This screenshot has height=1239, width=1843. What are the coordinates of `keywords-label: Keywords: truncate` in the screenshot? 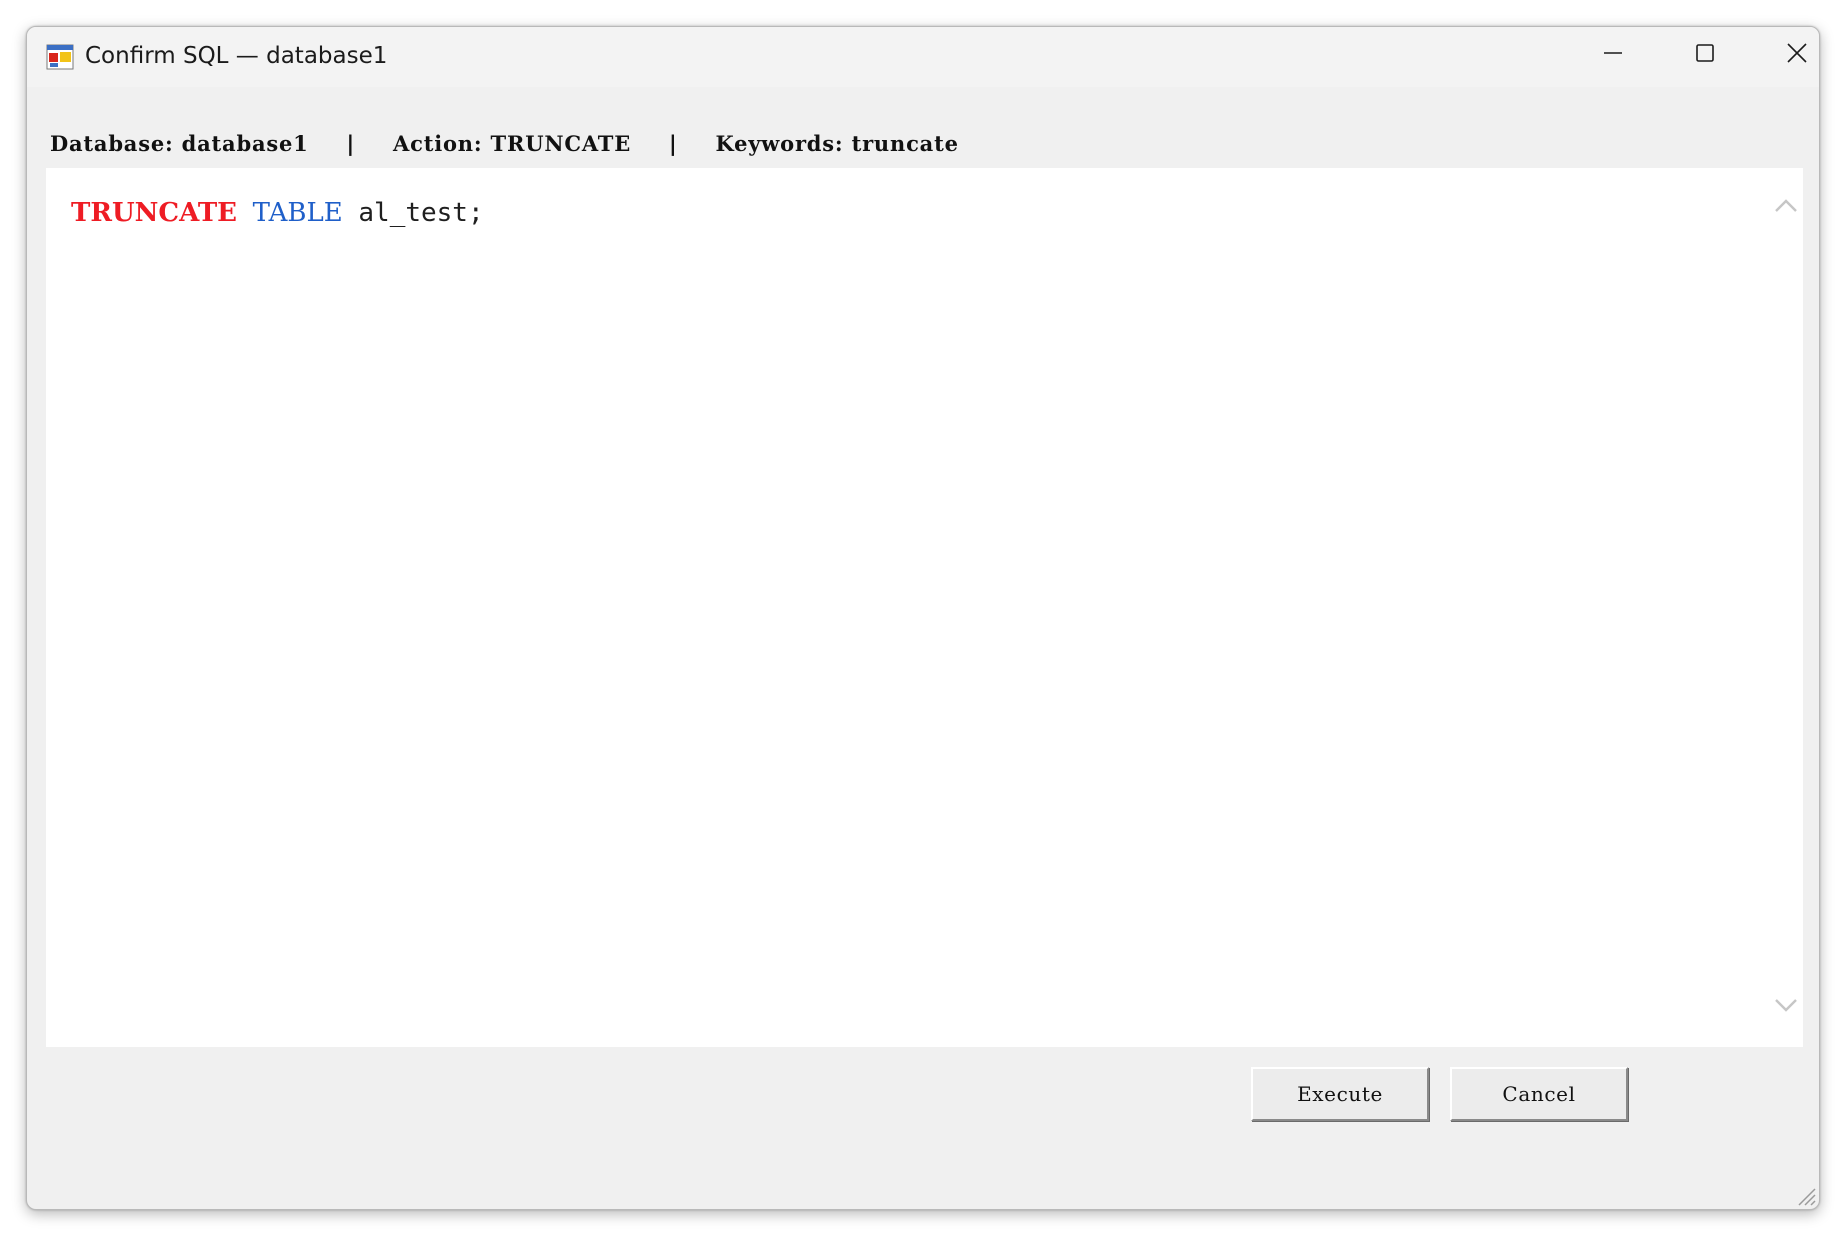 It's located at (837, 143).